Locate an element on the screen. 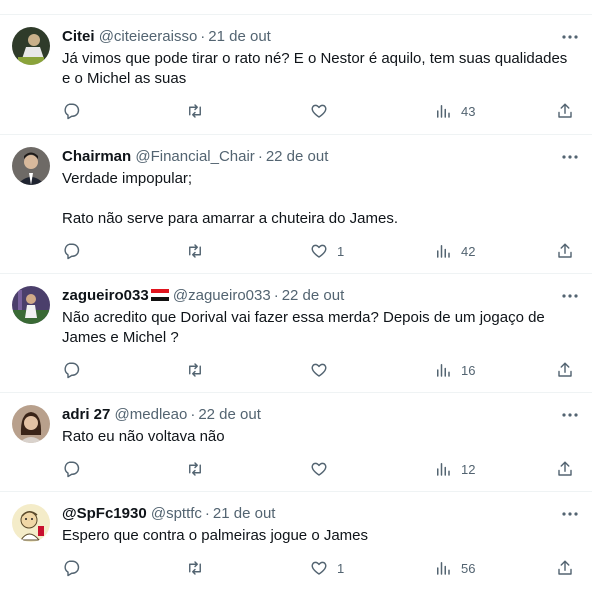 This screenshot has height=592, width=592. tweet-header: Chairman @Financial_Chair · 22 de out is located at coordinates (195, 157).